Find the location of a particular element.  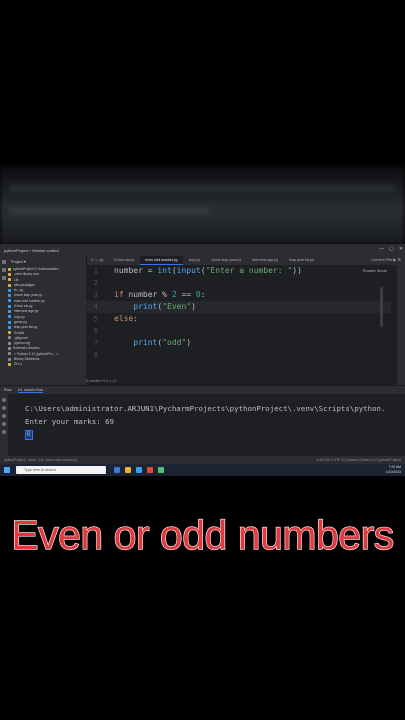

line-number: 6 is located at coordinates (95, 331).